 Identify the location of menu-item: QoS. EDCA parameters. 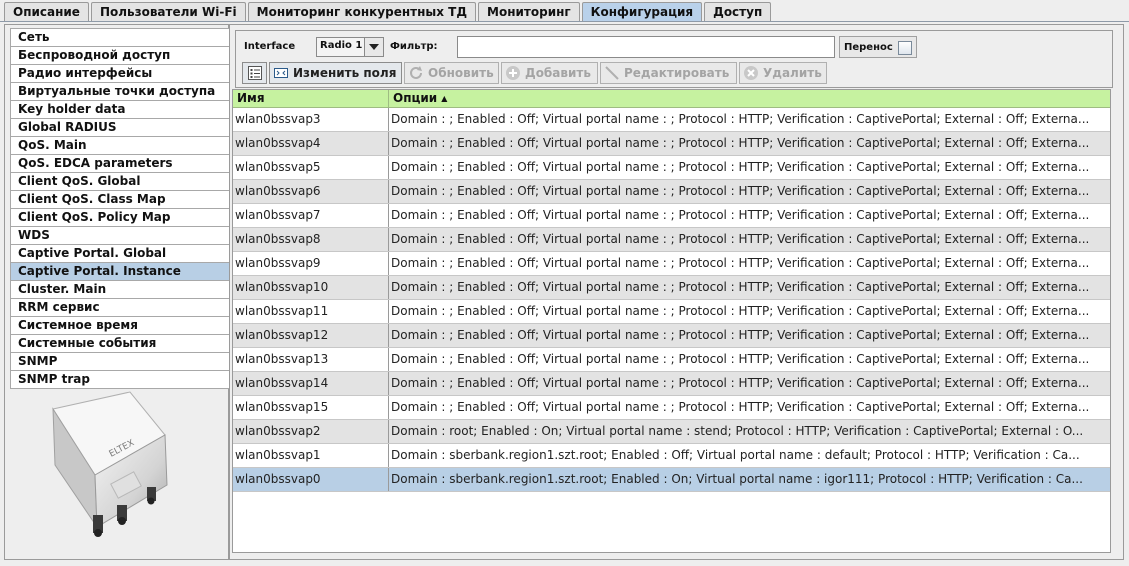
(121, 164).